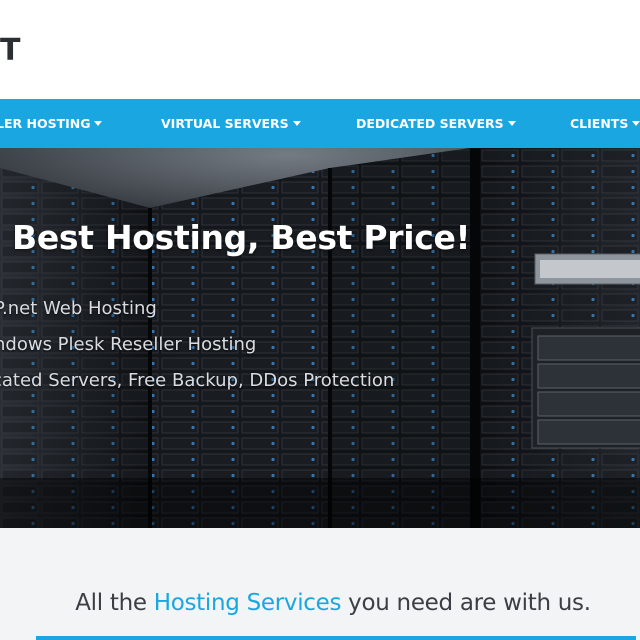 This screenshot has width=640, height=640. What do you see at coordinates (114, 603) in the screenshot?
I see `tagline-before: All the` at bounding box center [114, 603].